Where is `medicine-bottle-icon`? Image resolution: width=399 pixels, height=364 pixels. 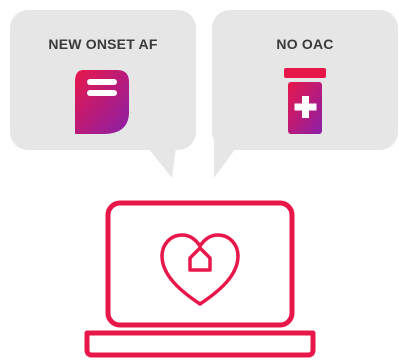 medicine-bottle-icon is located at coordinates (305, 101).